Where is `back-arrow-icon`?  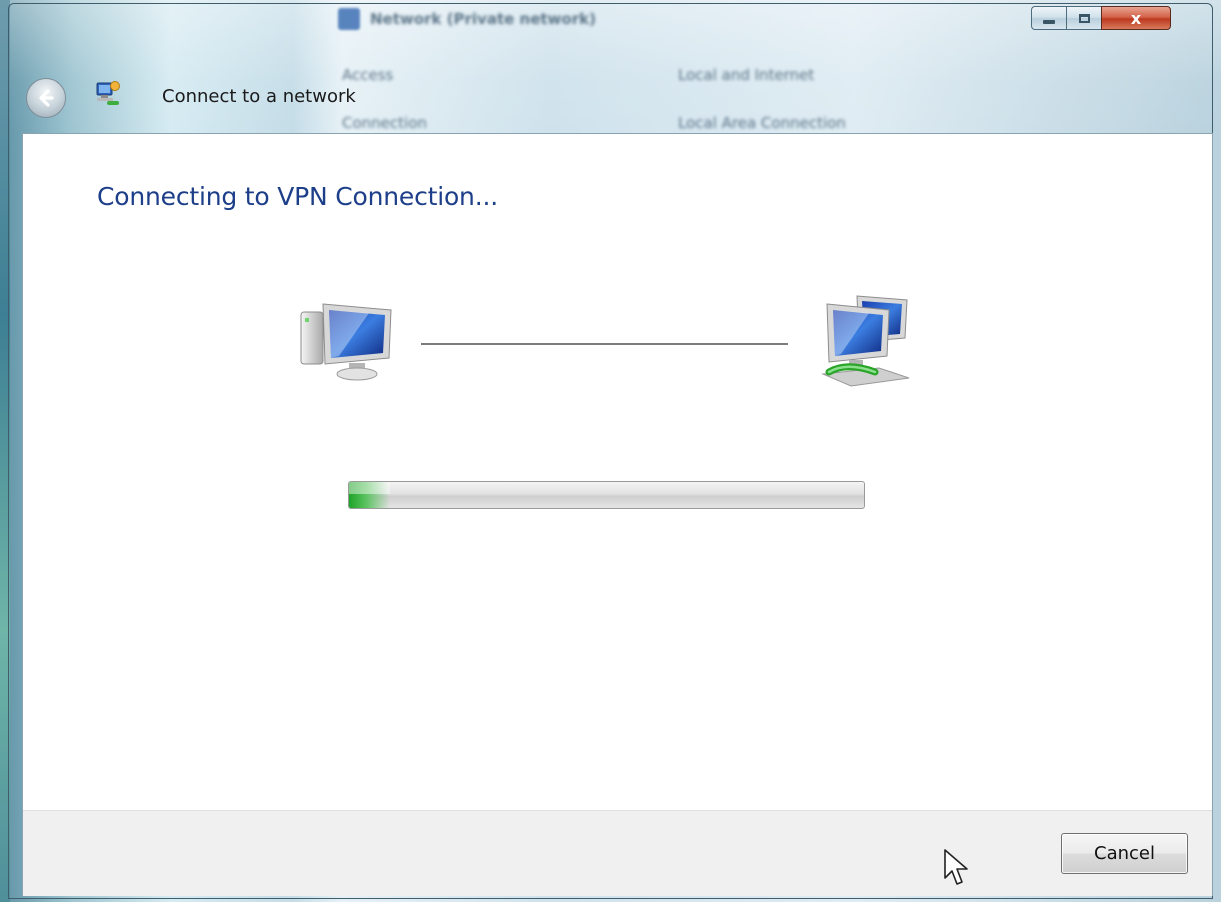
back-arrow-icon is located at coordinates (46, 98).